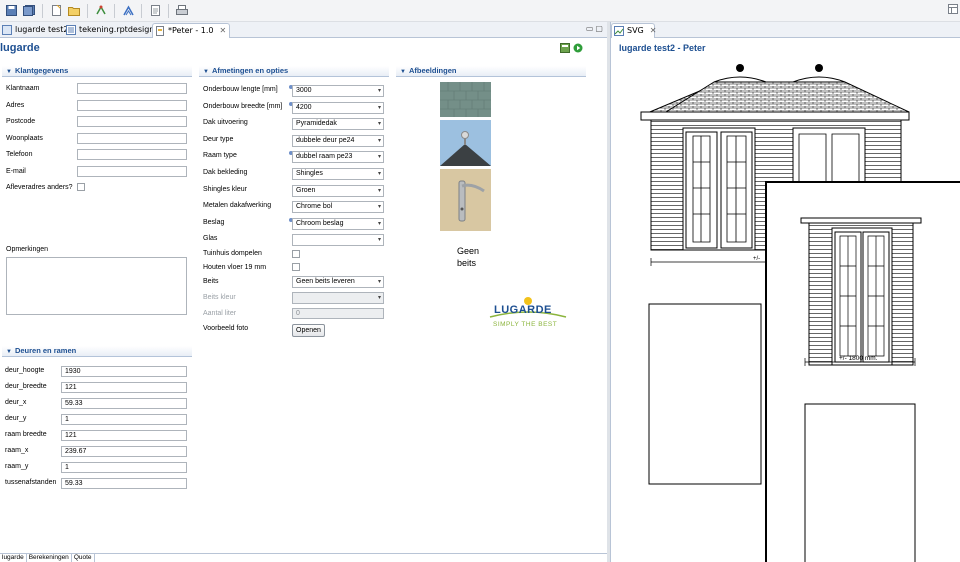  What do you see at coordinates (42, 29) in the screenshot?
I see `tab-label: lugarde test2` at bounding box center [42, 29].